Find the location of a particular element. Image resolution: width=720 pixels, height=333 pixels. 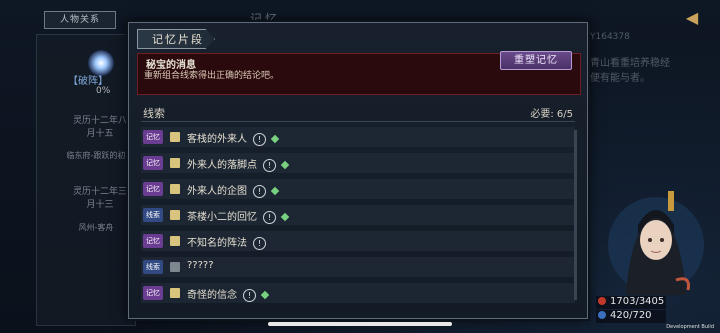

puzzle-box: 秘宝的消息 重新组合线索得出正确的结论吧。 重塑记忆 is located at coordinates (359, 73).